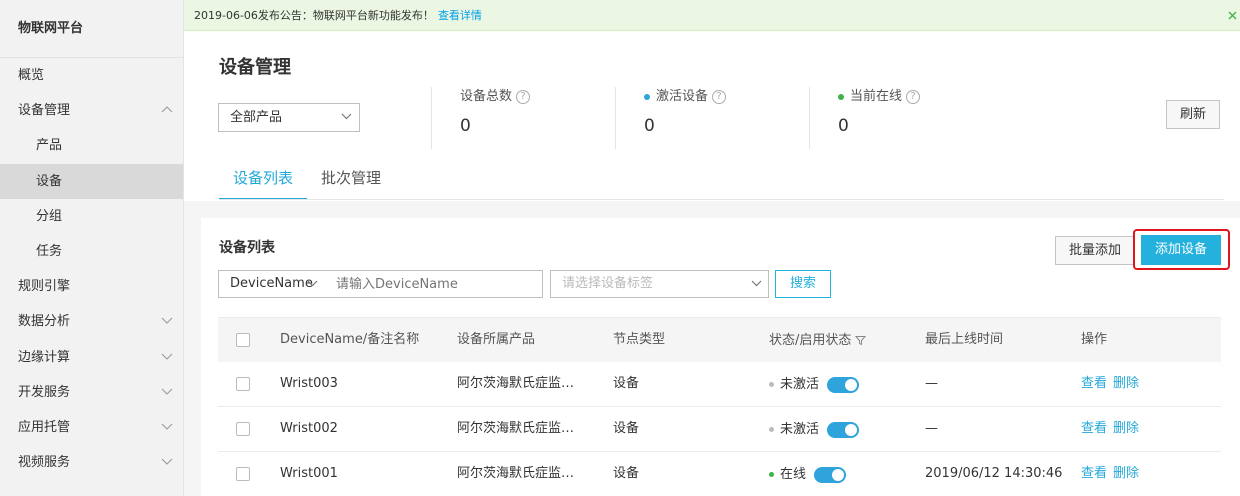 The height and width of the screenshot is (496, 1240). What do you see at coordinates (44, 357) in the screenshot?
I see `sidebar-item-label: 边缘计算` at bounding box center [44, 357].